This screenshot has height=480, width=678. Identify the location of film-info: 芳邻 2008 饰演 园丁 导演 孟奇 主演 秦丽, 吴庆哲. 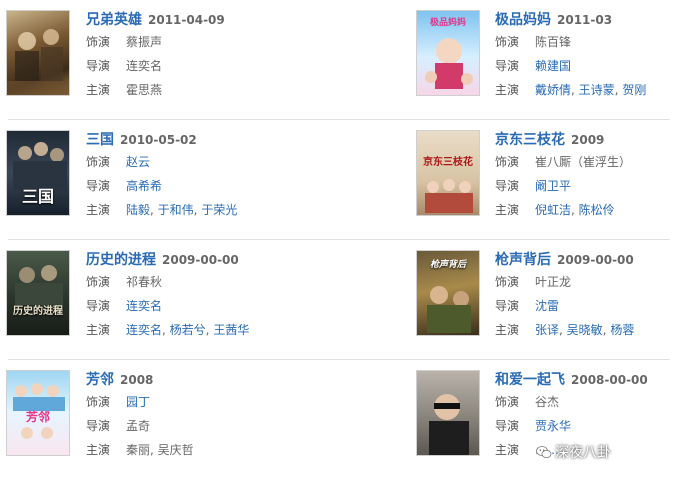
(206, 415).